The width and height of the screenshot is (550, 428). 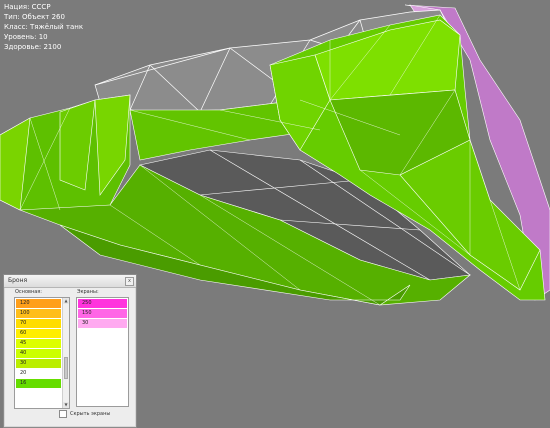 I want to click on hide-screens-option: Скрыть экраны, so click(x=84, y=414).